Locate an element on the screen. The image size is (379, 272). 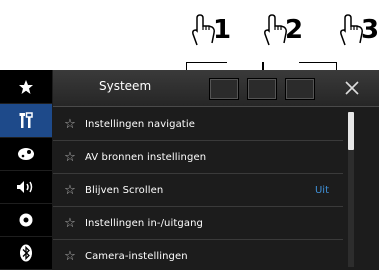
bluetooth-icon is located at coordinates (26, 252).